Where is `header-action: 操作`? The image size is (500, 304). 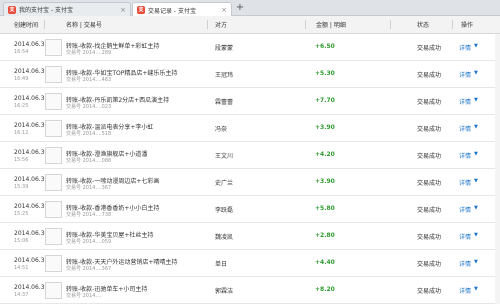
header-action: 操作 is located at coordinates (467, 25).